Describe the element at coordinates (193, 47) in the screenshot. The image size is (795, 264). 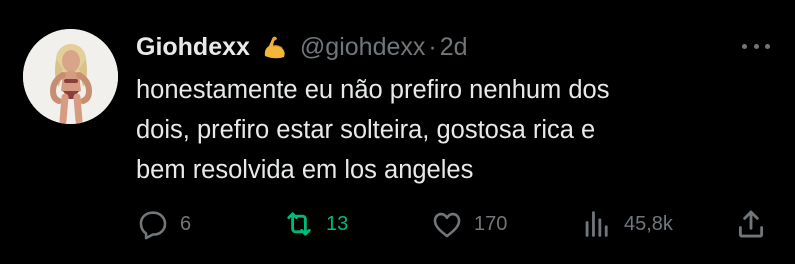
I see `display-name: Giohdexx` at that location.